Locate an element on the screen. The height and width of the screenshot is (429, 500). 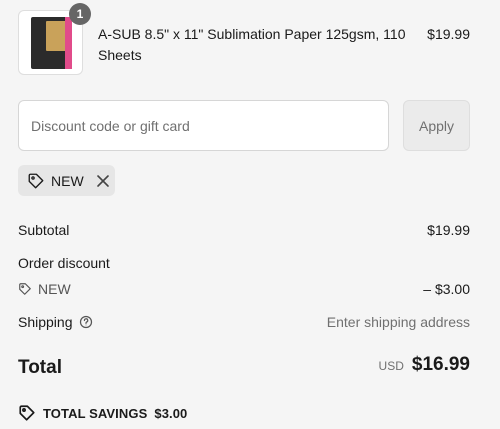
discount-code-label: NEW is located at coordinates (54, 289).